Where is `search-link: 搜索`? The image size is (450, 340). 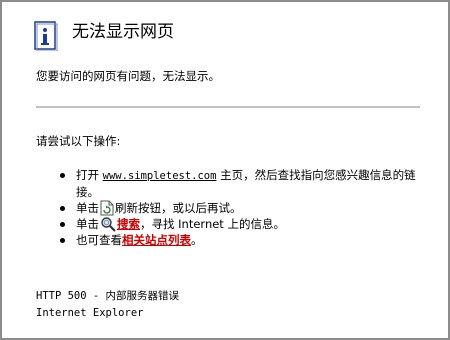 search-link: 搜索 is located at coordinates (128, 224).